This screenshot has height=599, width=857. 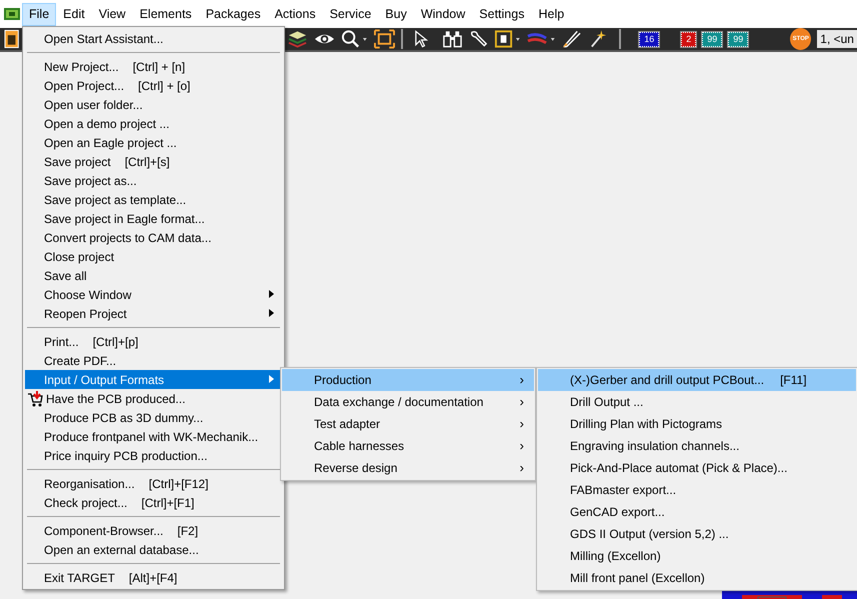 I want to click on menu-item: Reorganisation... [Ctrl]+[F12], so click(x=153, y=483).